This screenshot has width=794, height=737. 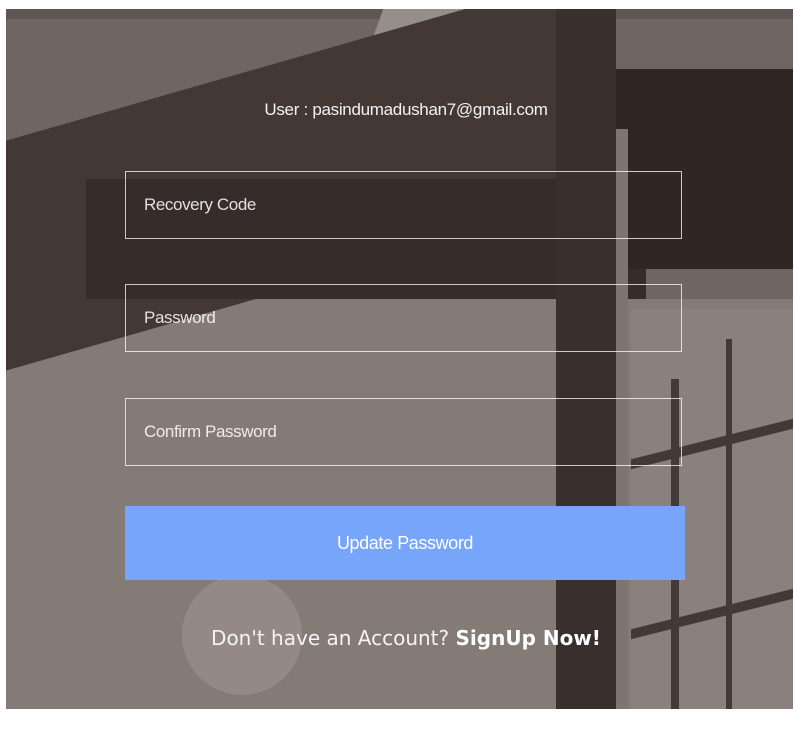 I want to click on confirm-password-input, so click(x=403, y=432).